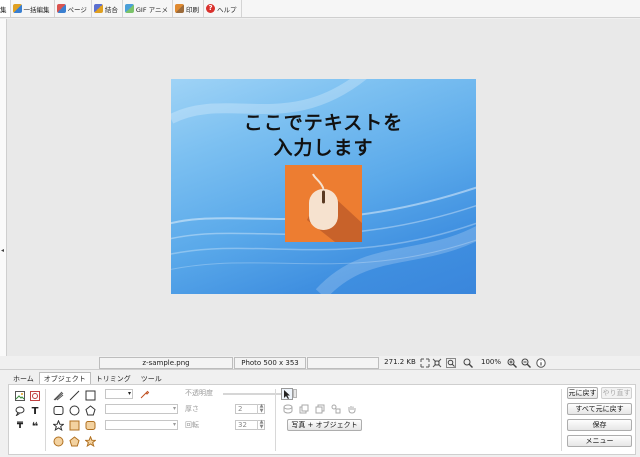 This screenshot has height=457, width=640. I want to click on menu-item-print: 印刷, so click(189, 8).